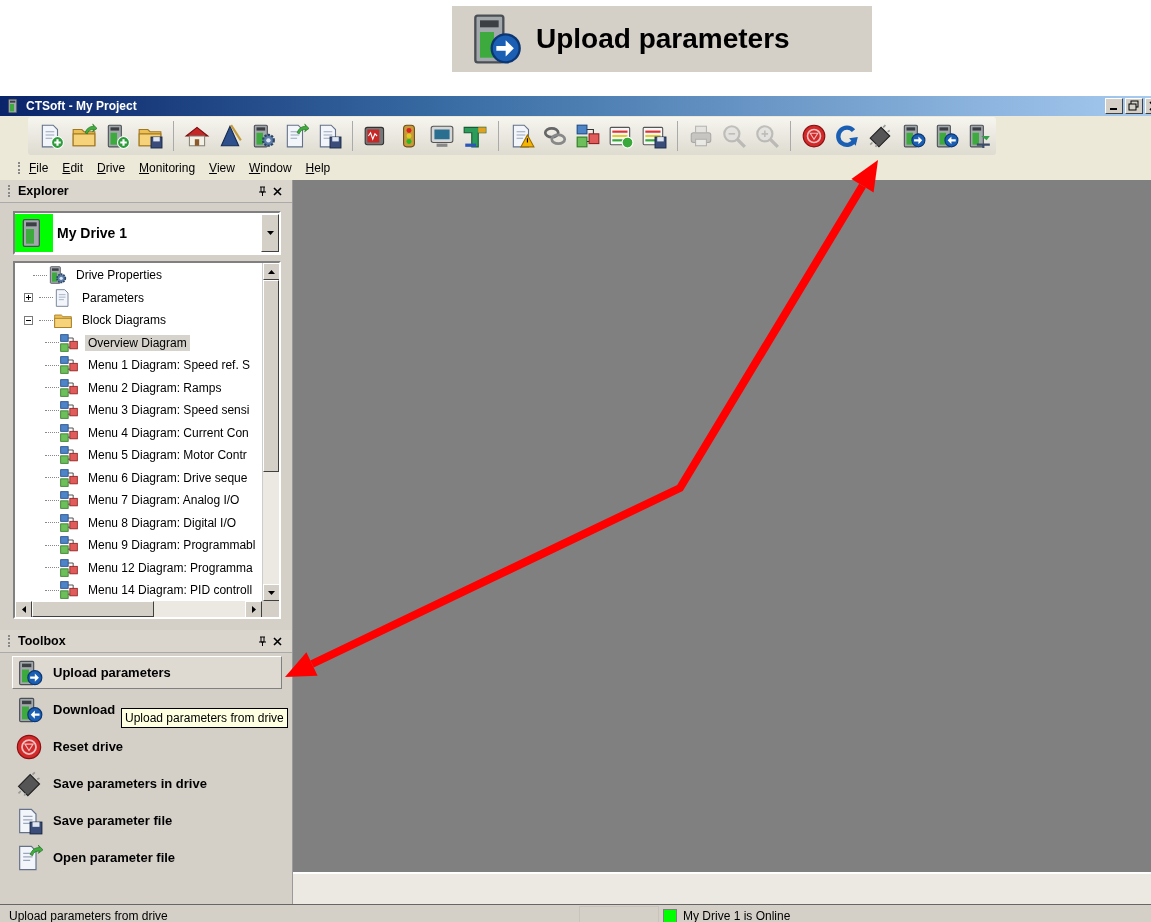  What do you see at coordinates (204, 718) in the screenshot?
I see `tooltip: Upload parameters from drive` at bounding box center [204, 718].